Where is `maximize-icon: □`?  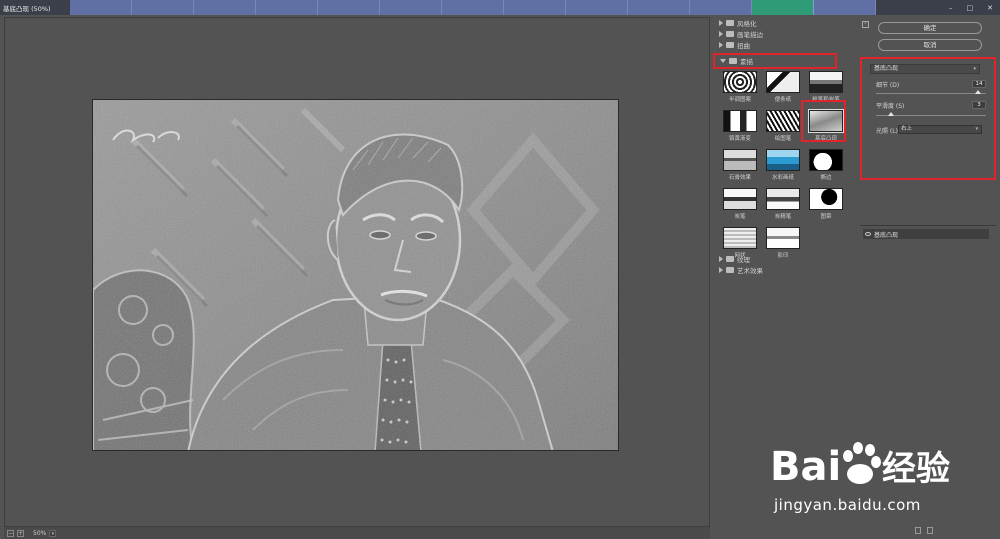 maximize-icon: □ is located at coordinates (970, 8).